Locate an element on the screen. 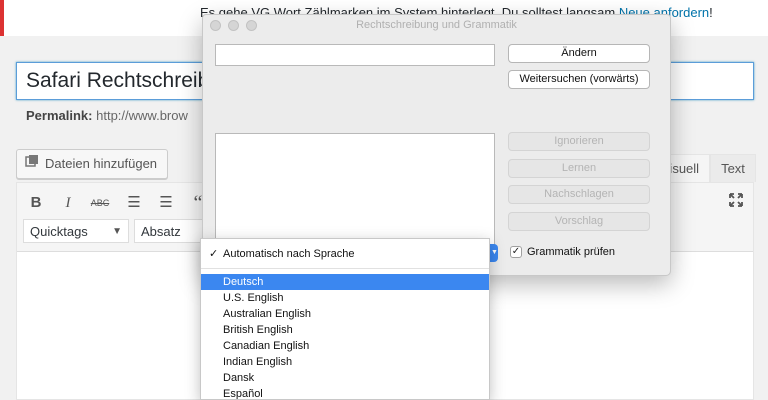  menu-item-automatic: ✓ Automatisch nach Sprache is located at coordinates (345, 254).